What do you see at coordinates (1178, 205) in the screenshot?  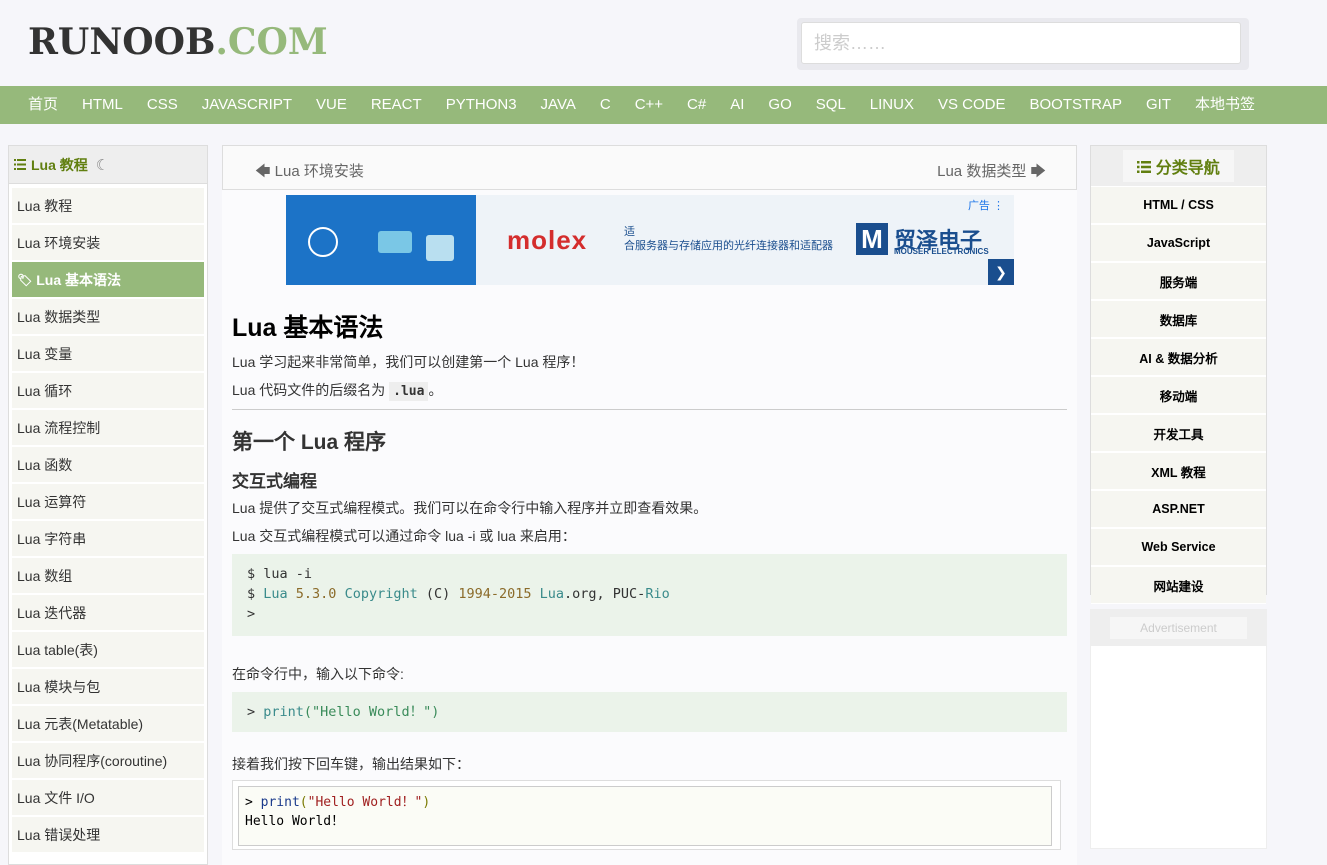 I see `category-item: HTML / CSS` at bounding box center [1178, 205].